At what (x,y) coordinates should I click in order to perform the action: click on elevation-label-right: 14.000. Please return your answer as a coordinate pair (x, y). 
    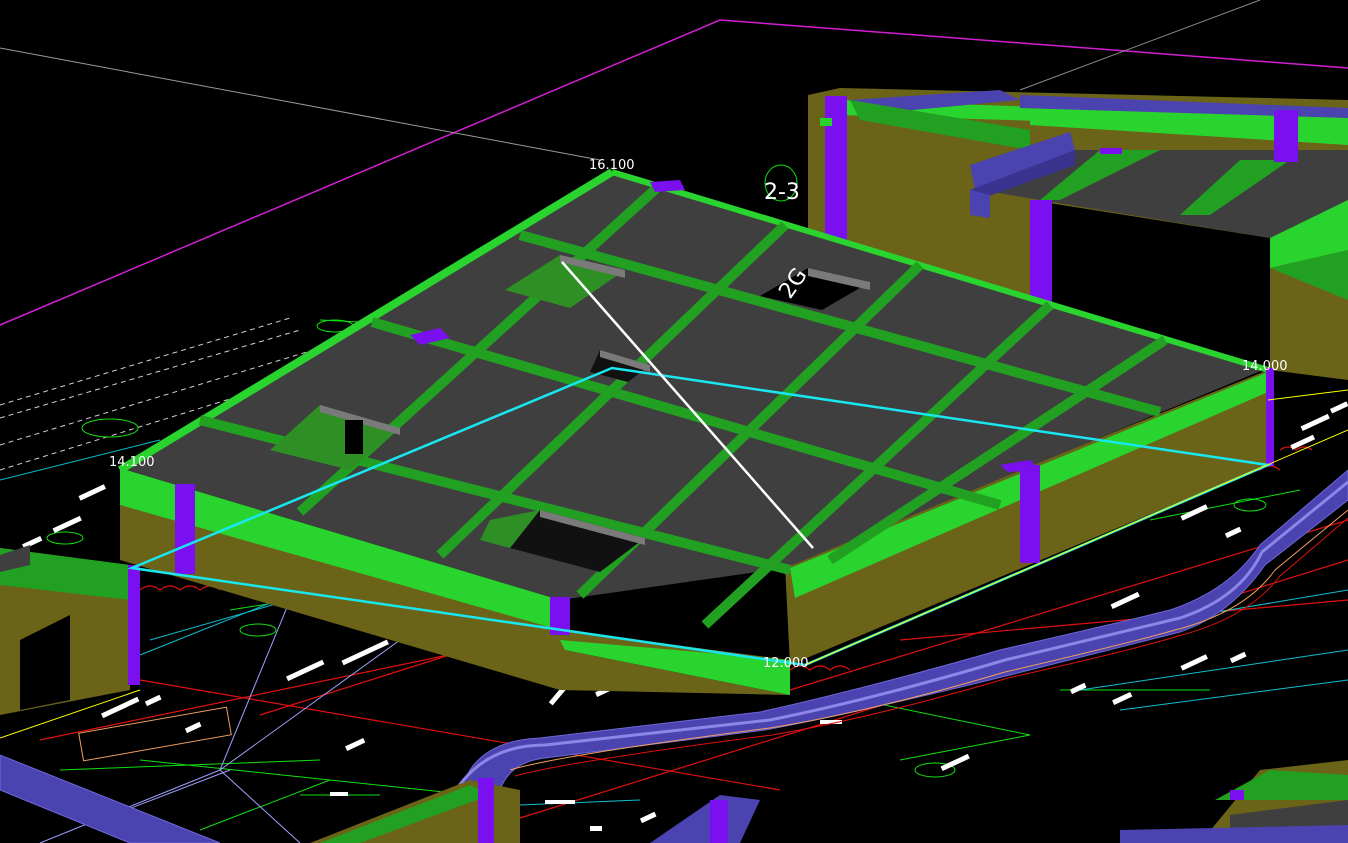
    Looking at the image, I should click on (1265, 366).